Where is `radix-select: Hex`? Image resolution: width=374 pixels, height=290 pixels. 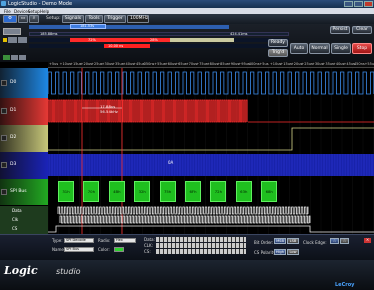
radix-select: Hex is located at coordinates (125, 240).